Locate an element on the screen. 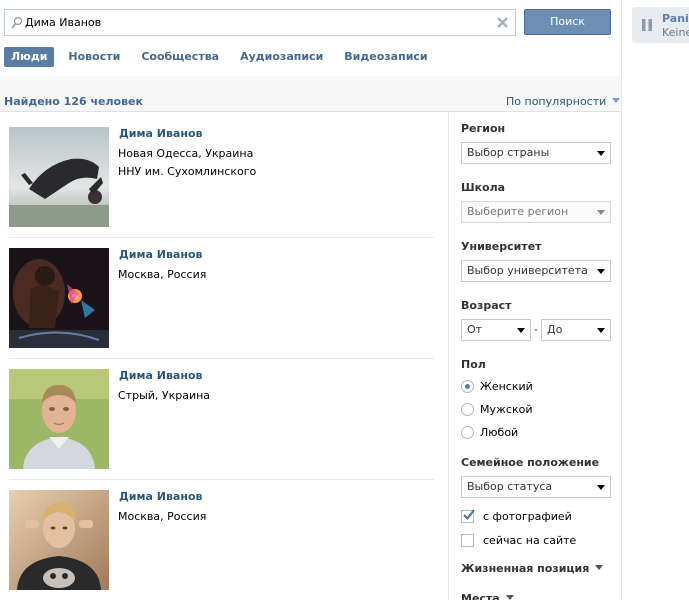 This screenshot has width=689, height=600. age-from-select: От is located at coordinates (496, 330).